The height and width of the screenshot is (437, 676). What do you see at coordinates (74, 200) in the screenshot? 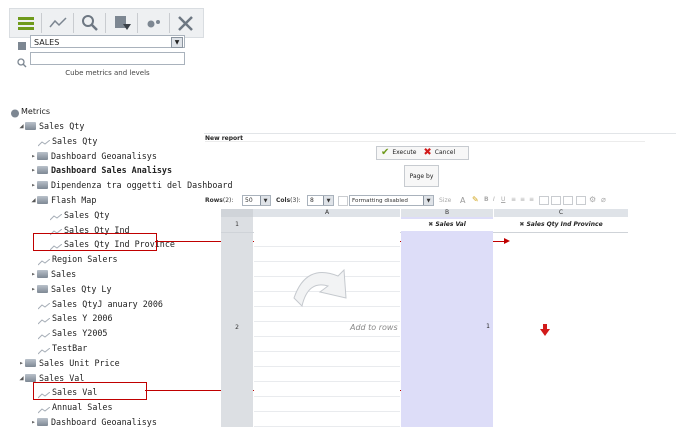
I see `tree-item-label: Flash Map` at bounding box center [74, 200].